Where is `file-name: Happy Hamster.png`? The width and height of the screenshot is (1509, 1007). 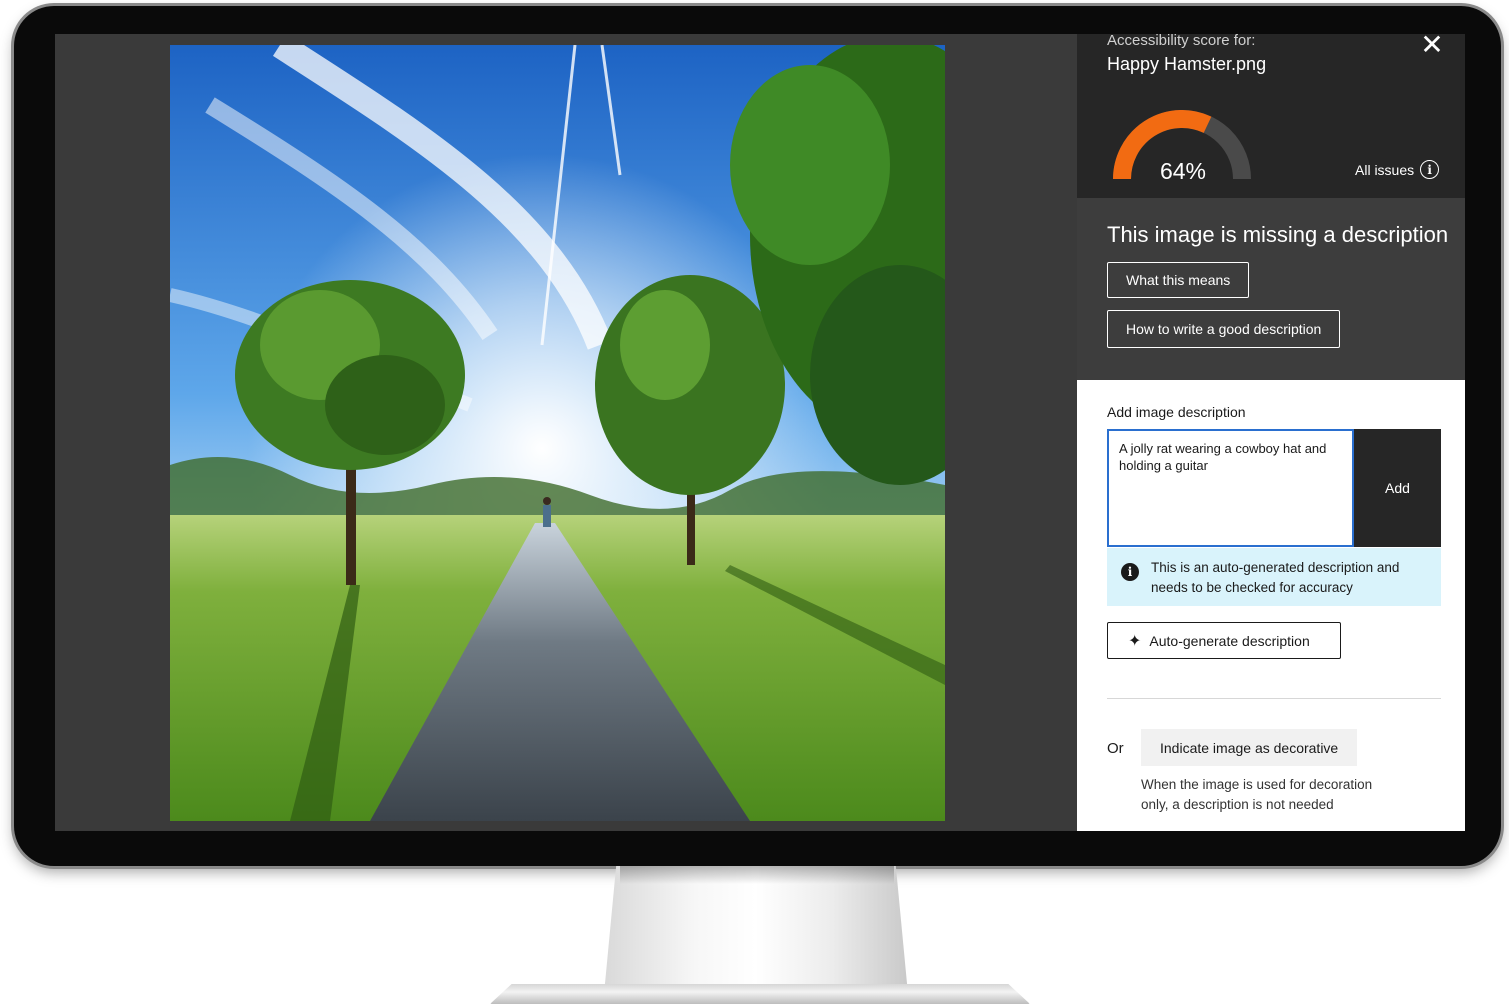
file-name: Happy Hamster.png is located at coordinates (1187, 64).